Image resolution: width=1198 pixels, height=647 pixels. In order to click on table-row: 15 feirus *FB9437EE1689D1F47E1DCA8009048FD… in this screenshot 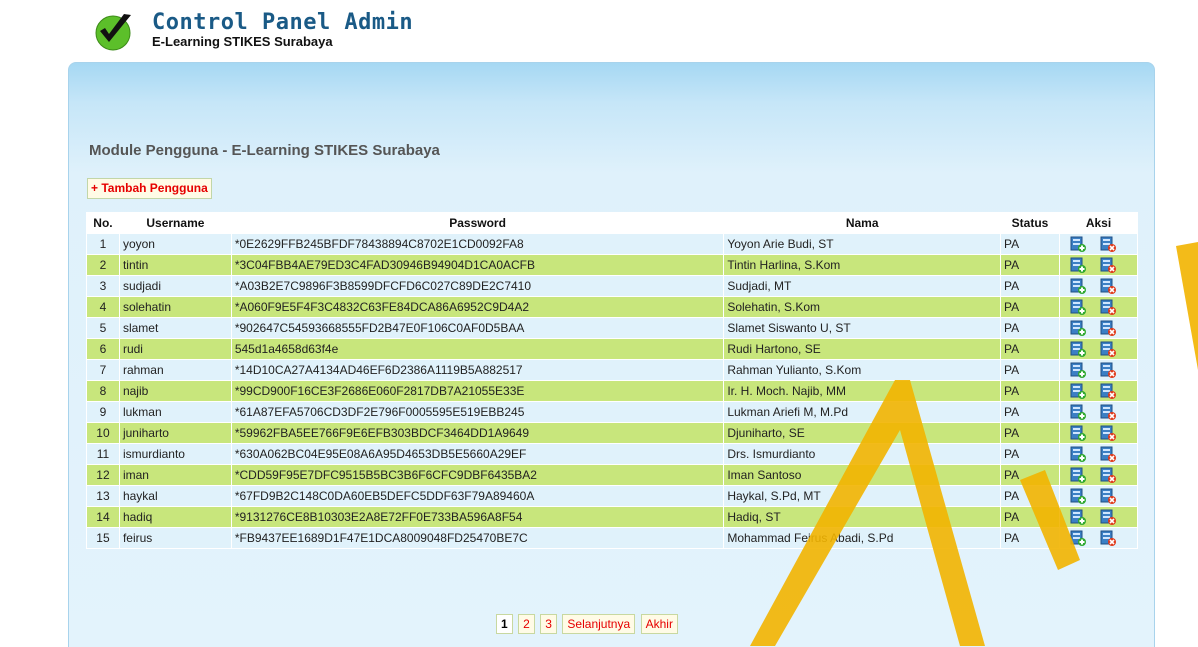, I will do `click(612, 538)`.